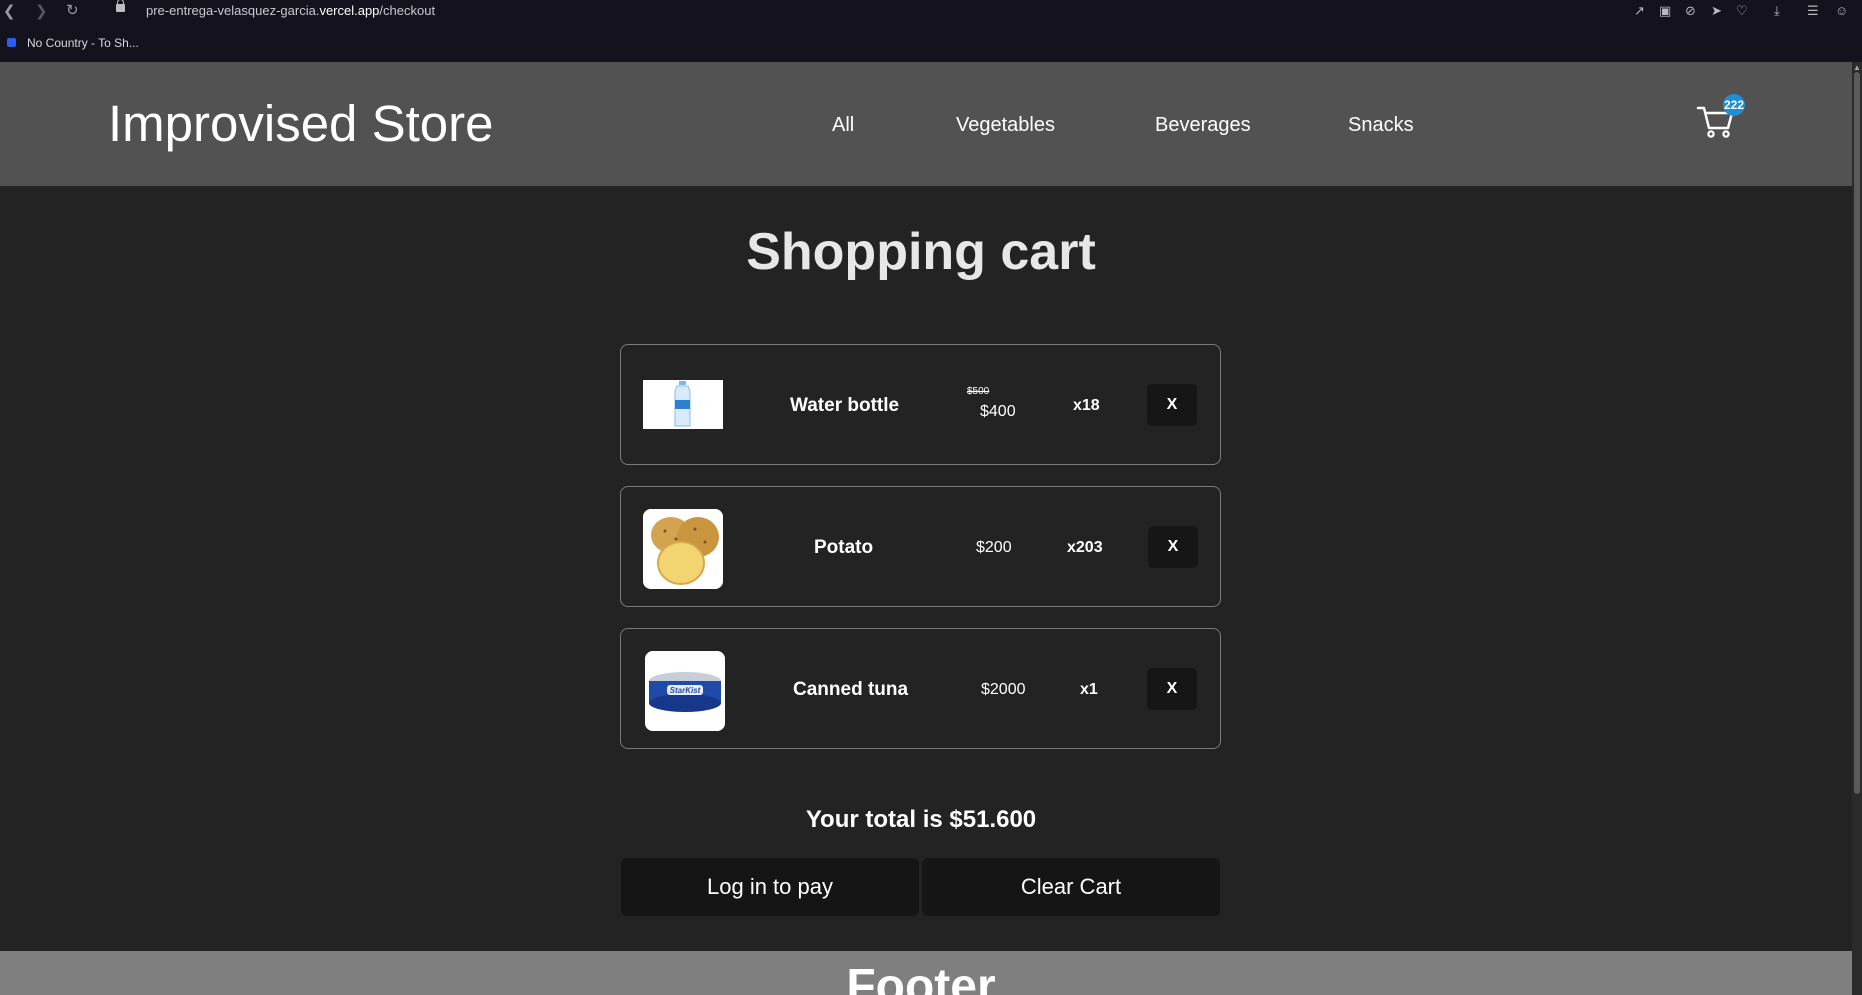 Image resolution: width=1862 pixels, height=995 pixels. I want to click on canned-tuna-image: StarKist, so click(685, 691).